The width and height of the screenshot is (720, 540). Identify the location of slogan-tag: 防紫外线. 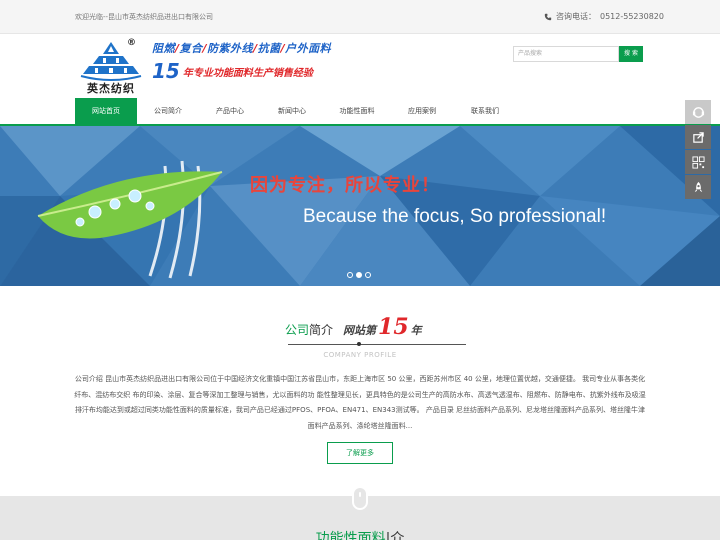
(230, 48).